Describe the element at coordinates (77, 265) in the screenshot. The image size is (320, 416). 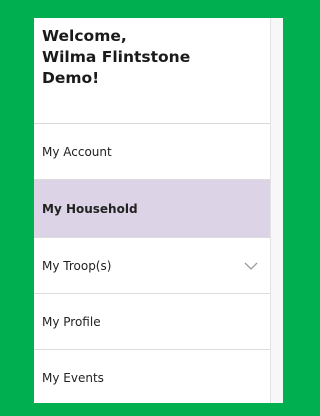
I see `sidebar-item-label: My Troop(s)` at that location.